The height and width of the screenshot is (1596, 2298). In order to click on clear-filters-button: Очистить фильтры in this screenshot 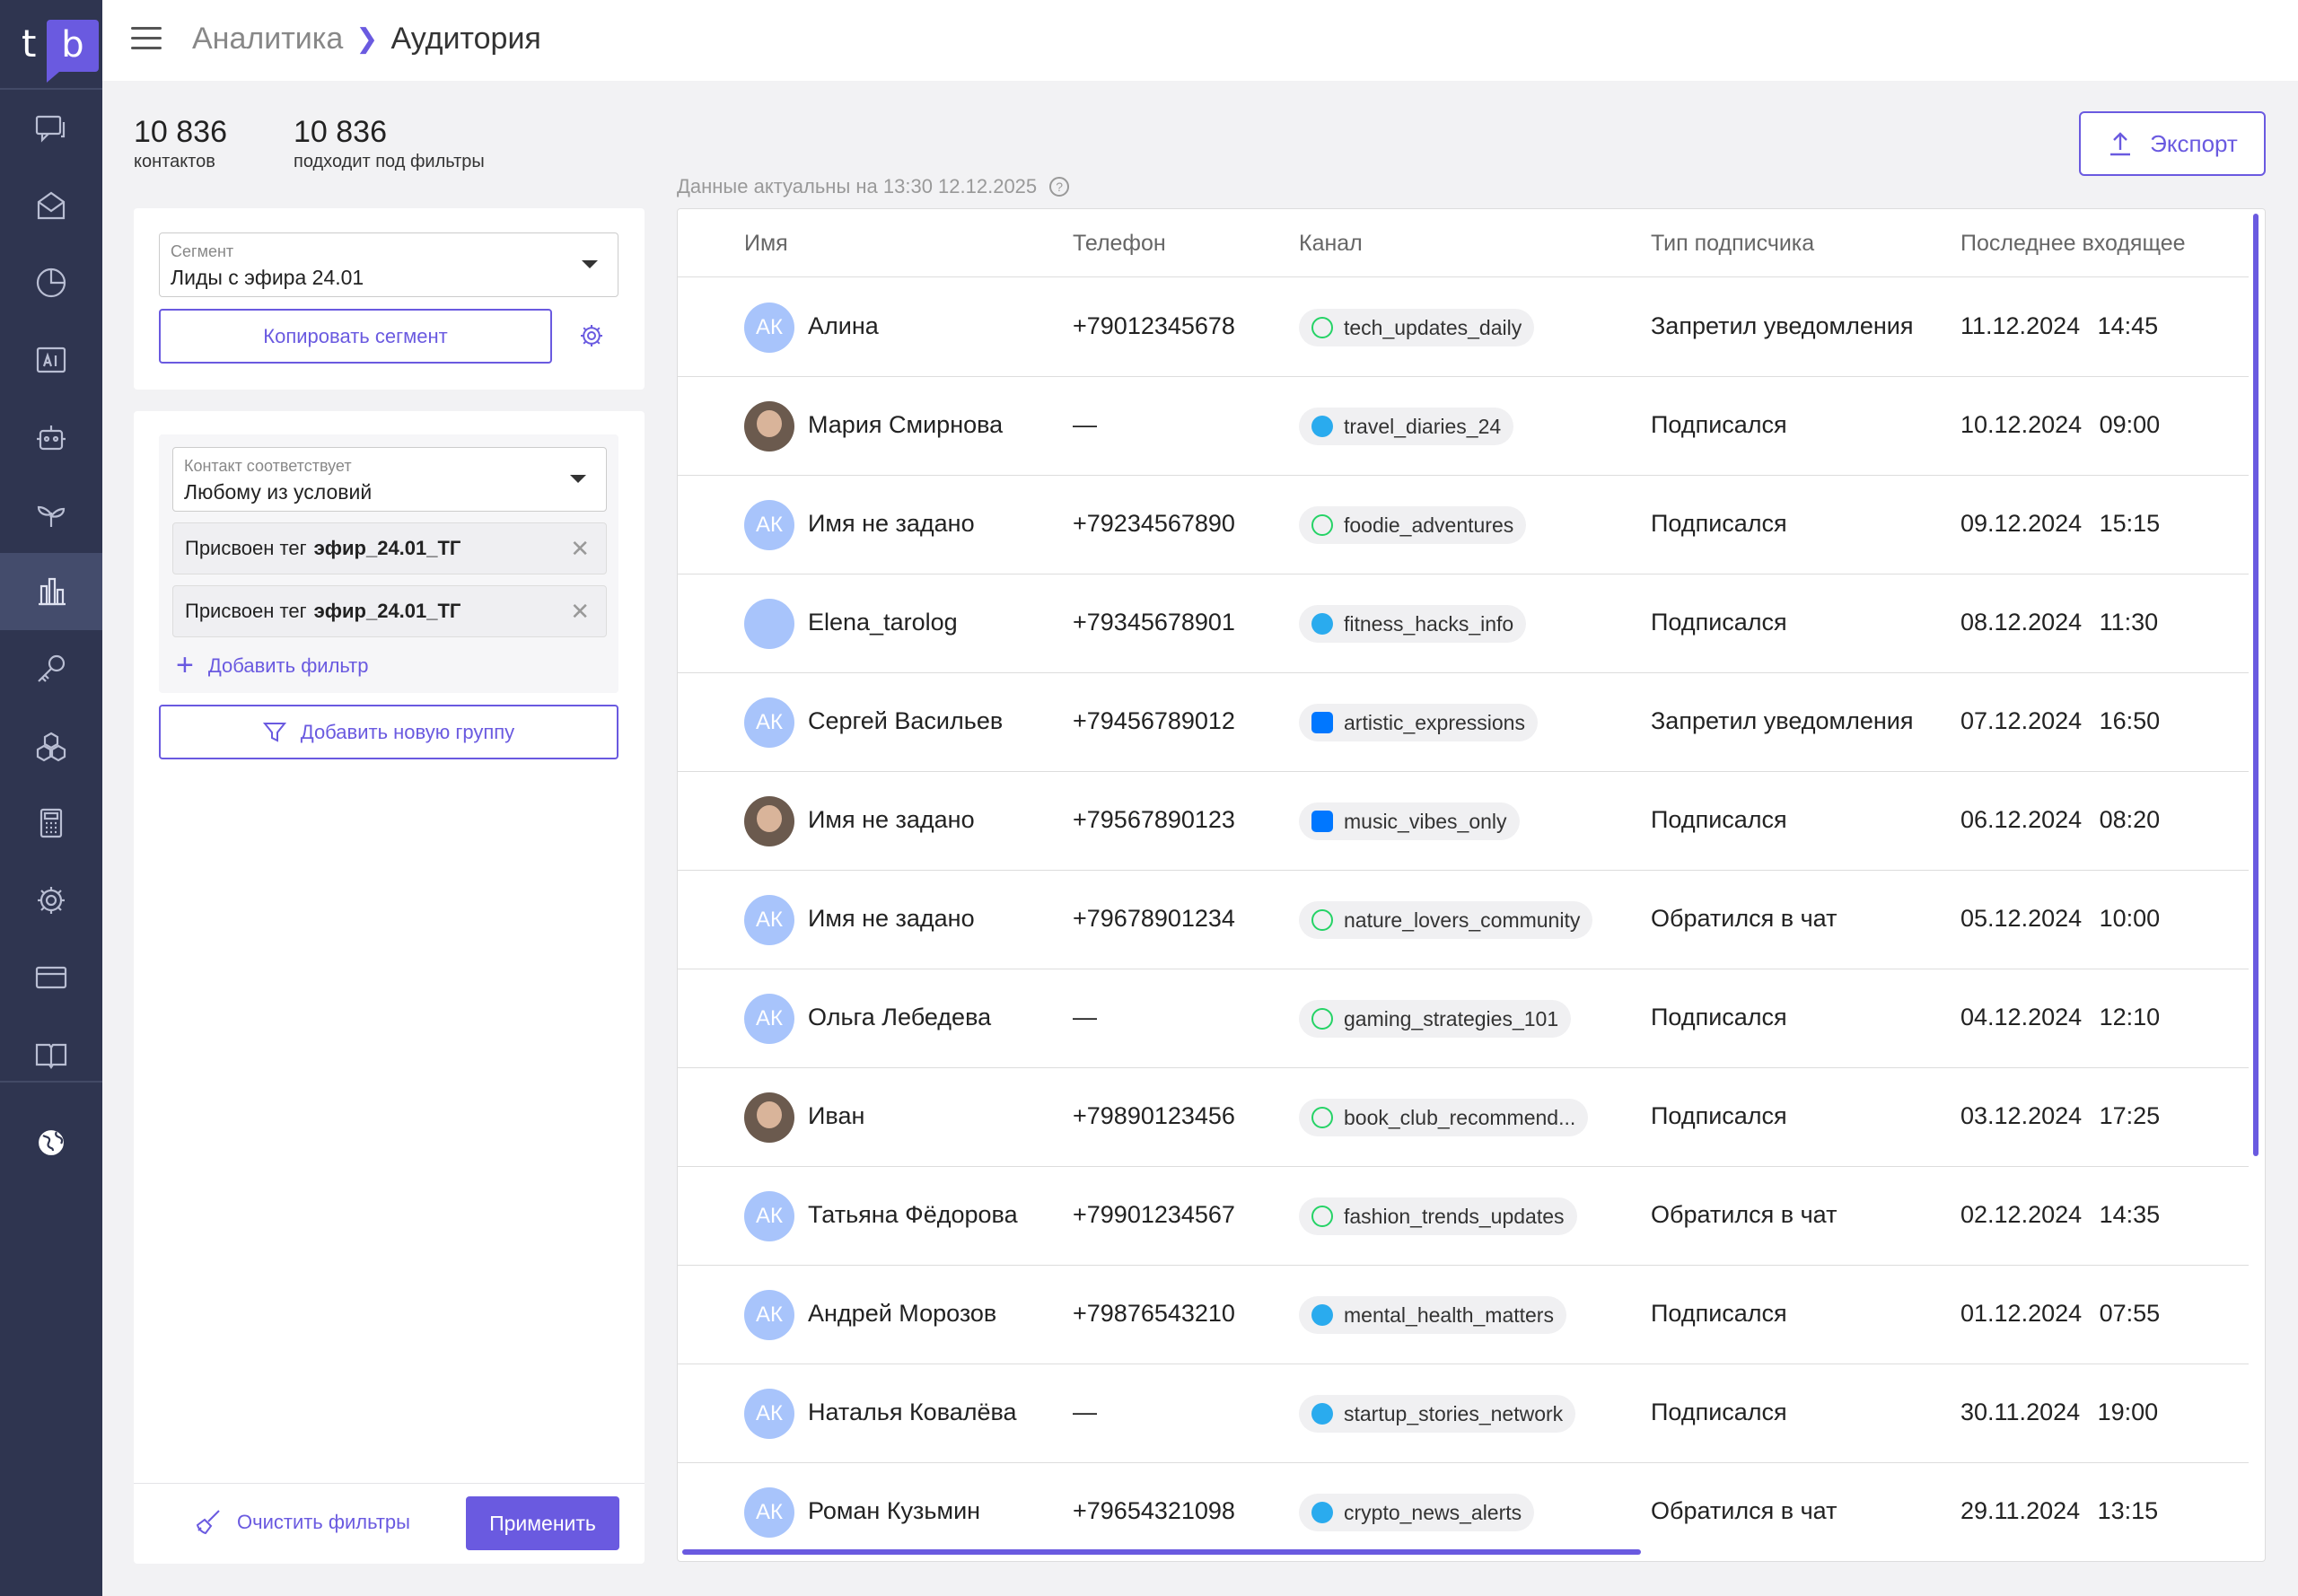, I will do `click(302, 1522)`.